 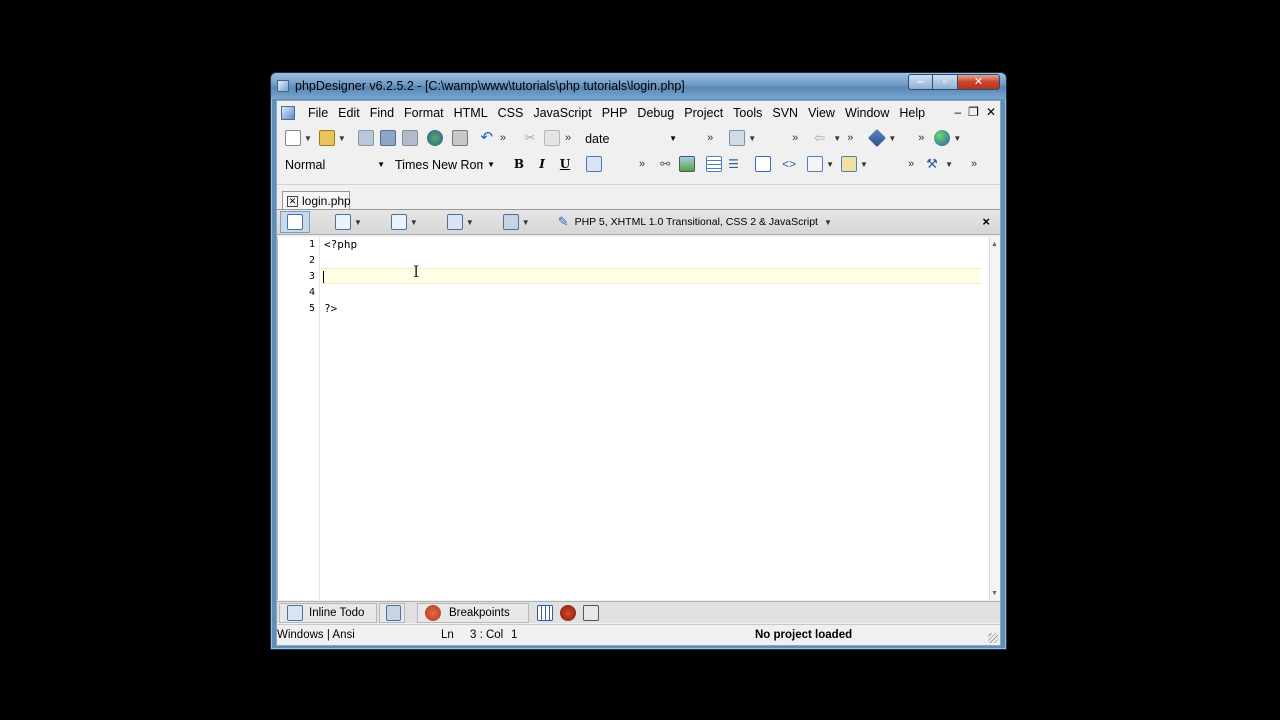 What do you see at coordinates (424, 113) in the screenshot?
I see `menu-format: Format` at bounding box center [424, 113].